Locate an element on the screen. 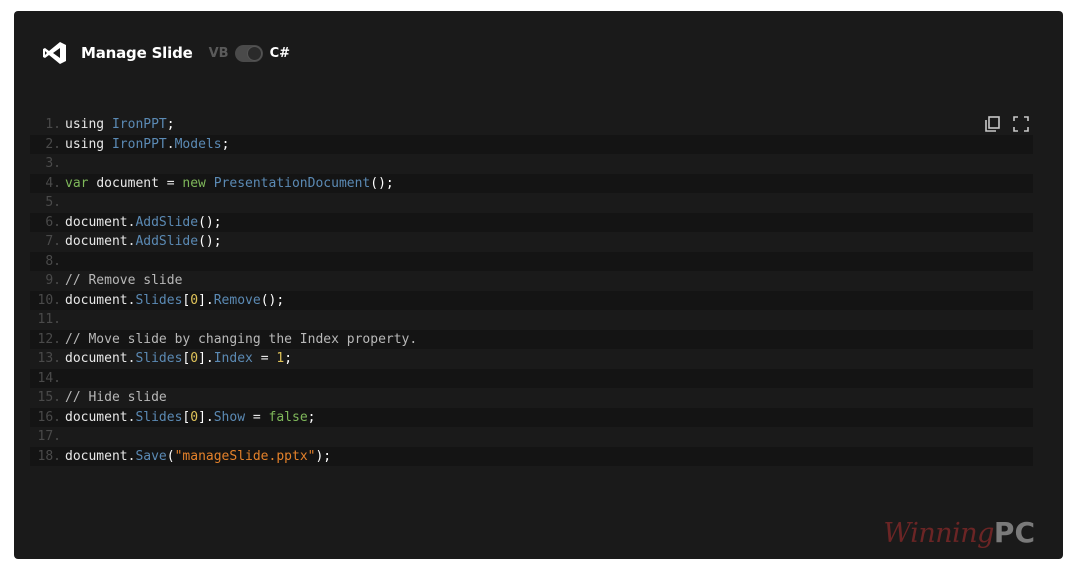 The image size is (1078, 569). code-token: . is located at coordinates (170, 144).